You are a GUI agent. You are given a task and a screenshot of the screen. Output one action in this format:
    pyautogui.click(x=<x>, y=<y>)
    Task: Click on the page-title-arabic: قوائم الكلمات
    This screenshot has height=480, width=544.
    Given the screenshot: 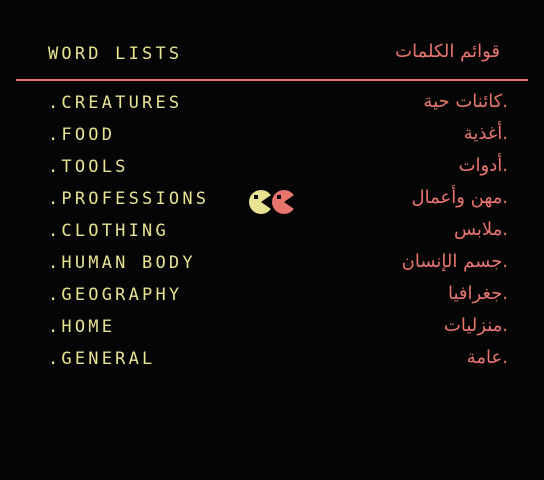 What is the action you would take?
    pyautogui.click(x=447, y=51)
    